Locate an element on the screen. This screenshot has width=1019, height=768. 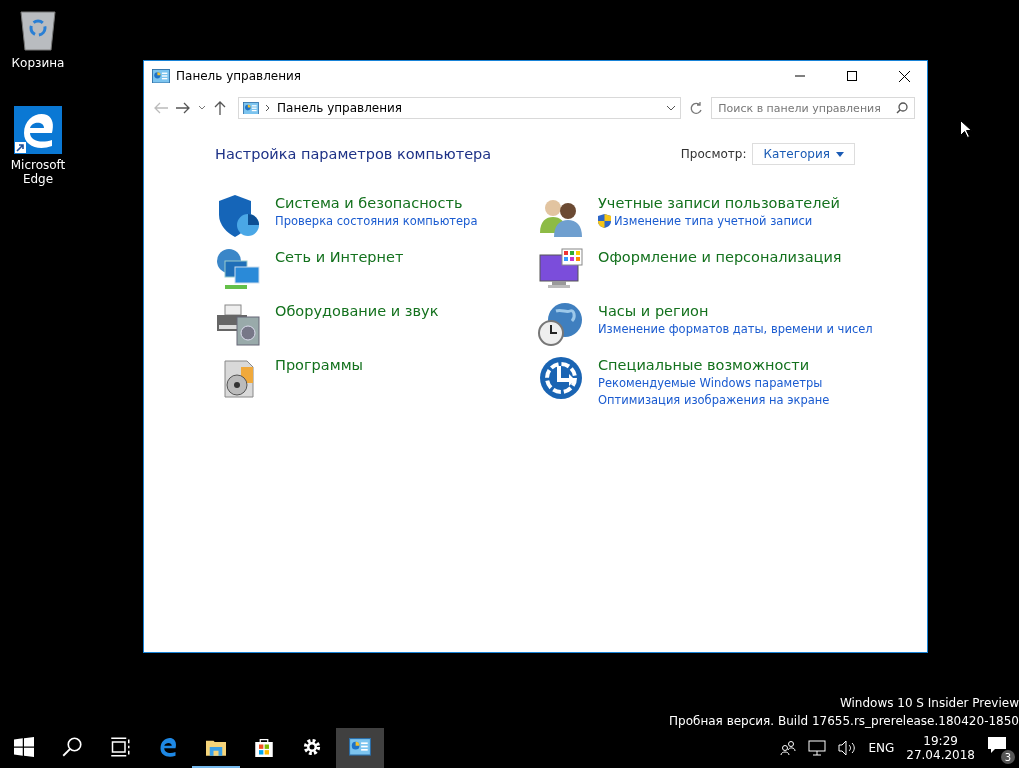
address-bar: Панель управления is located at coordinates (460, 108).